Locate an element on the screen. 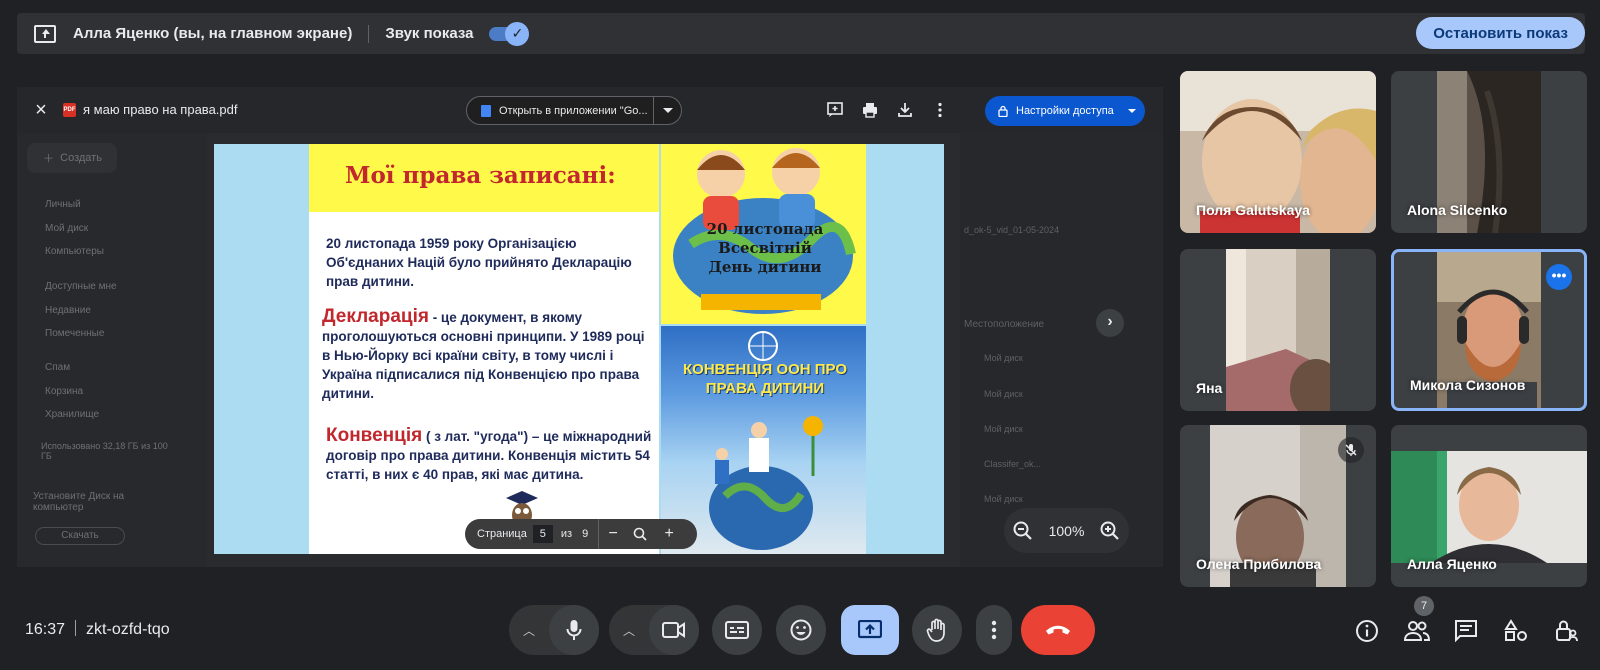 The width and height of the screenshot is (1600, 670). participant-name: Алла Яценко is located at coordinates (1452, 564).